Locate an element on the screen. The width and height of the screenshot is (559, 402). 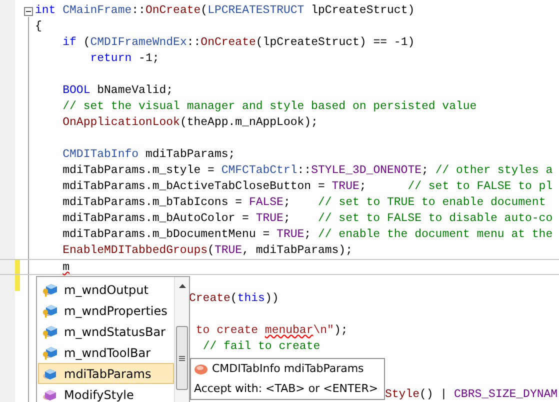
code-comment: // set to FALSE to disable auto-co is located at coordinates (435, 218).